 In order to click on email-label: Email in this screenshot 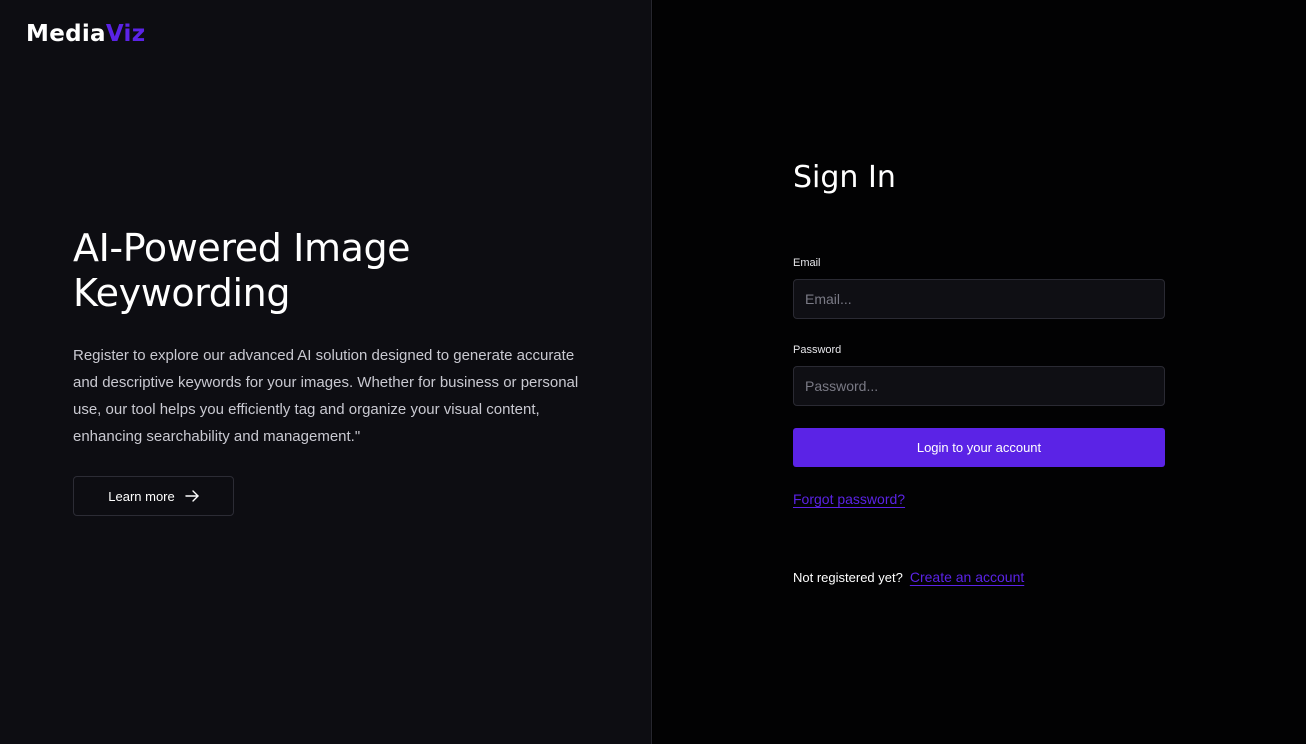, I will do `click(807, 263)`.